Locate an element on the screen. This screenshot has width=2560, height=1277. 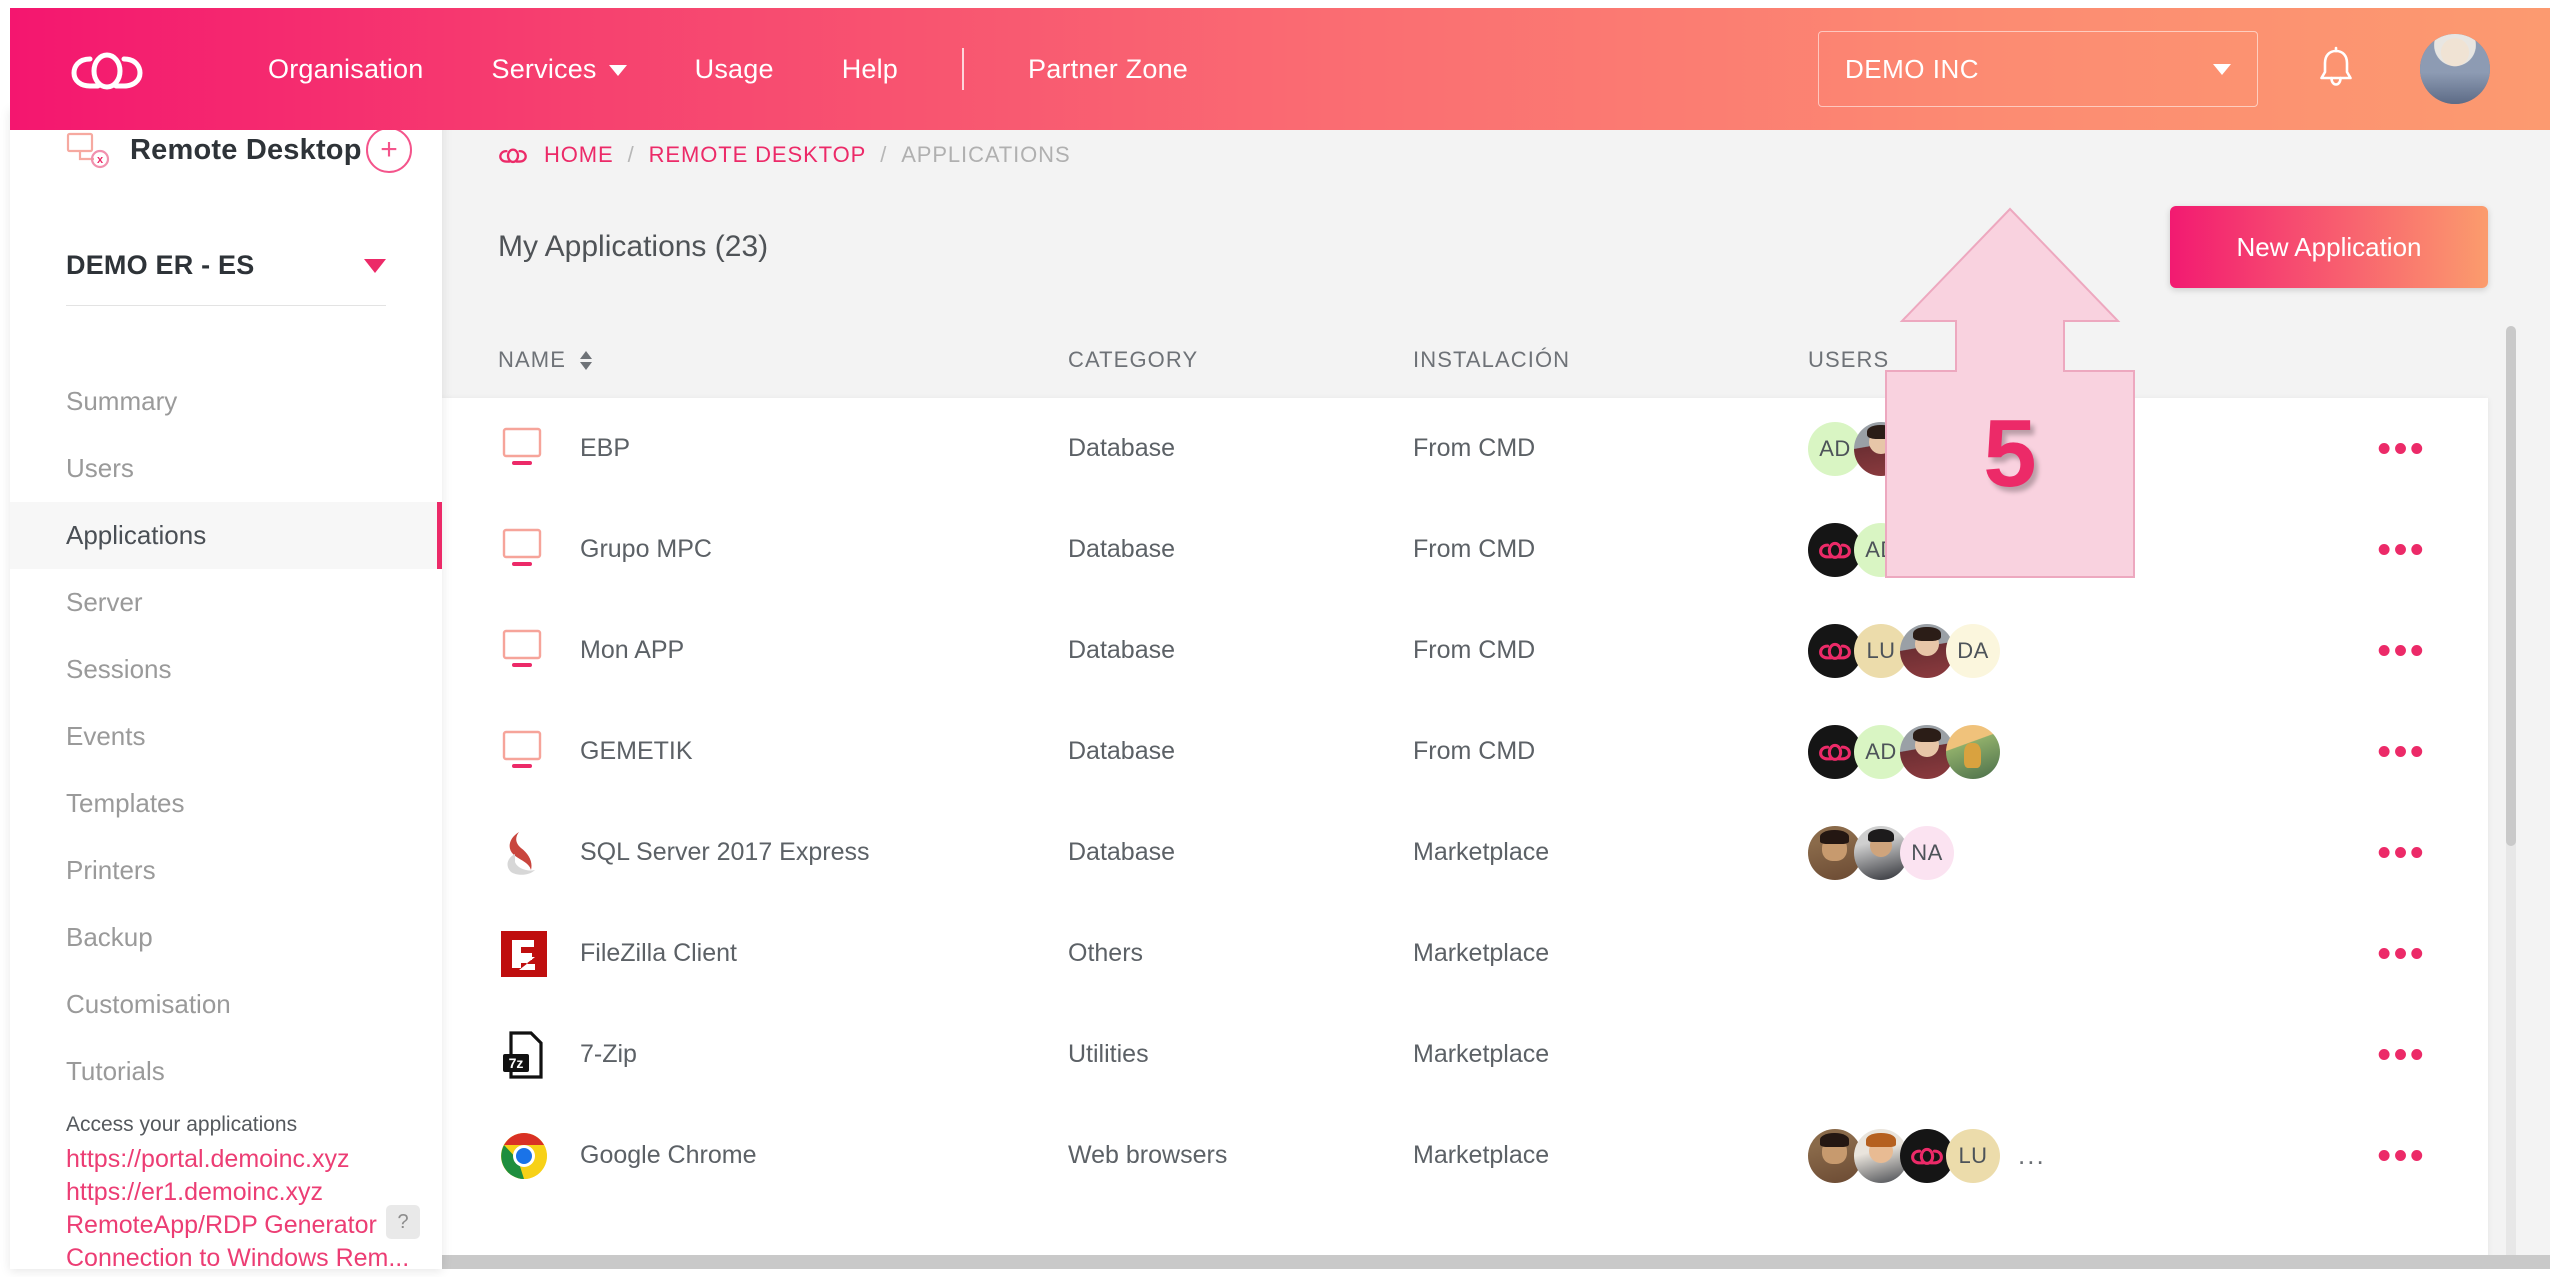
tutorial-link-er1: https://er1.demoinc.xyz is located at coordinates (242, 1192).